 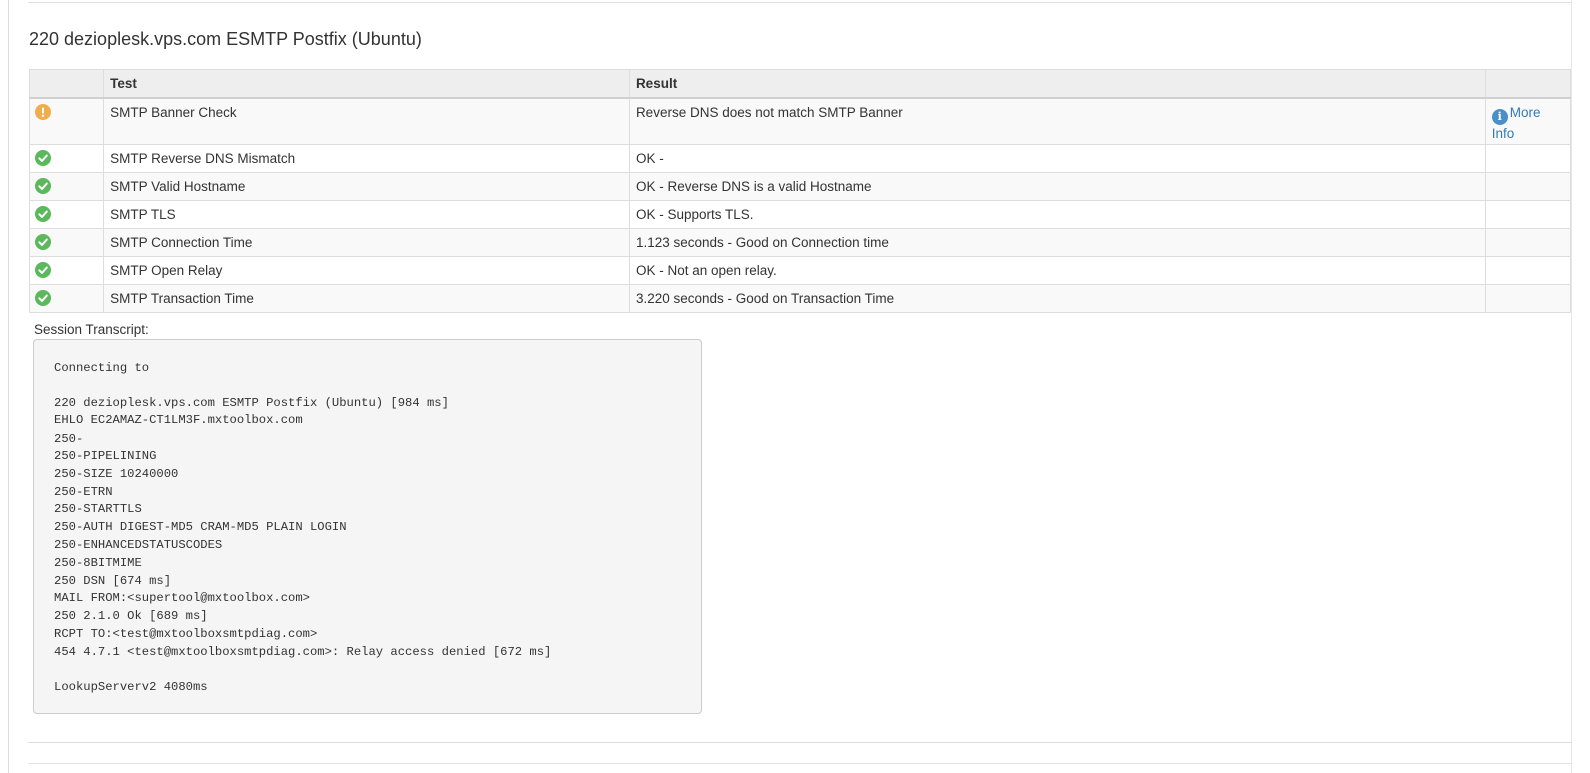 What do you see at coordinates (98, 562) in the screenshot?
I see `transcript-line: 250-8BITMIME` at bounding box center [98, 562].